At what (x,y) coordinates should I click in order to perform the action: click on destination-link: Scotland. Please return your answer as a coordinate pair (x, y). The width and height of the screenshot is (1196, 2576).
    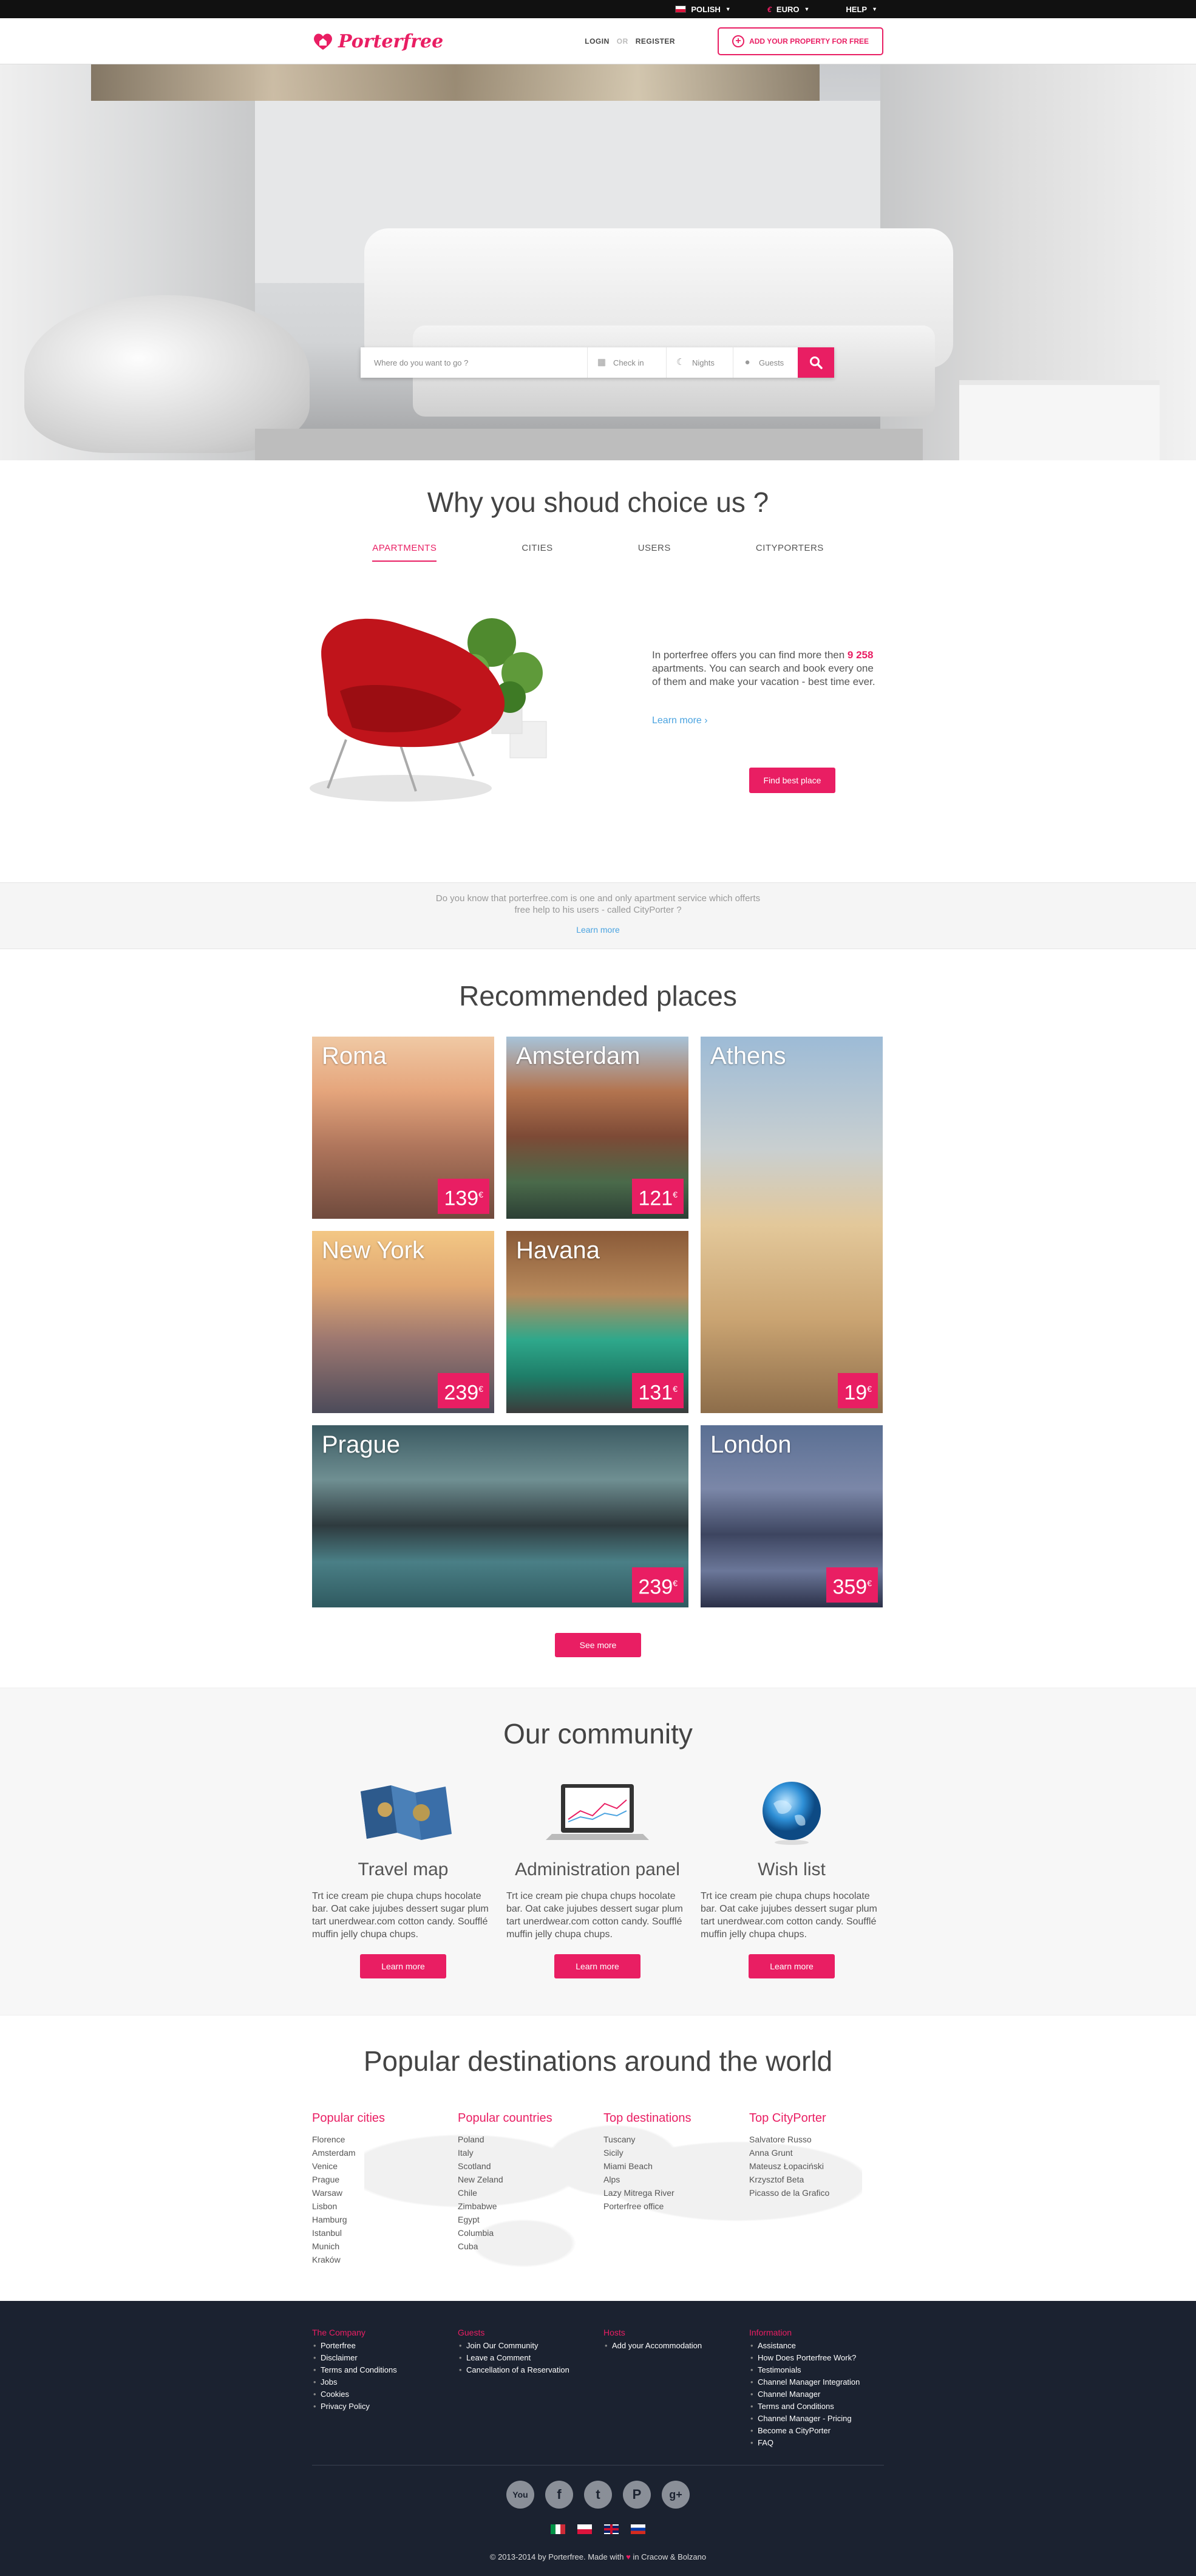
    Looking at the image, I should click on (524, 2166).